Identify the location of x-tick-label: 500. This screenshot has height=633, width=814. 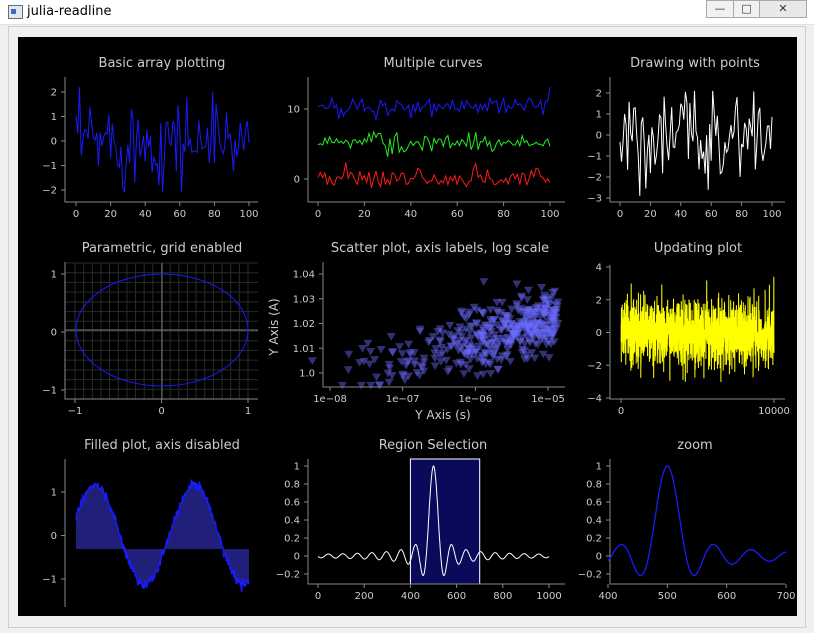
(667, 596).